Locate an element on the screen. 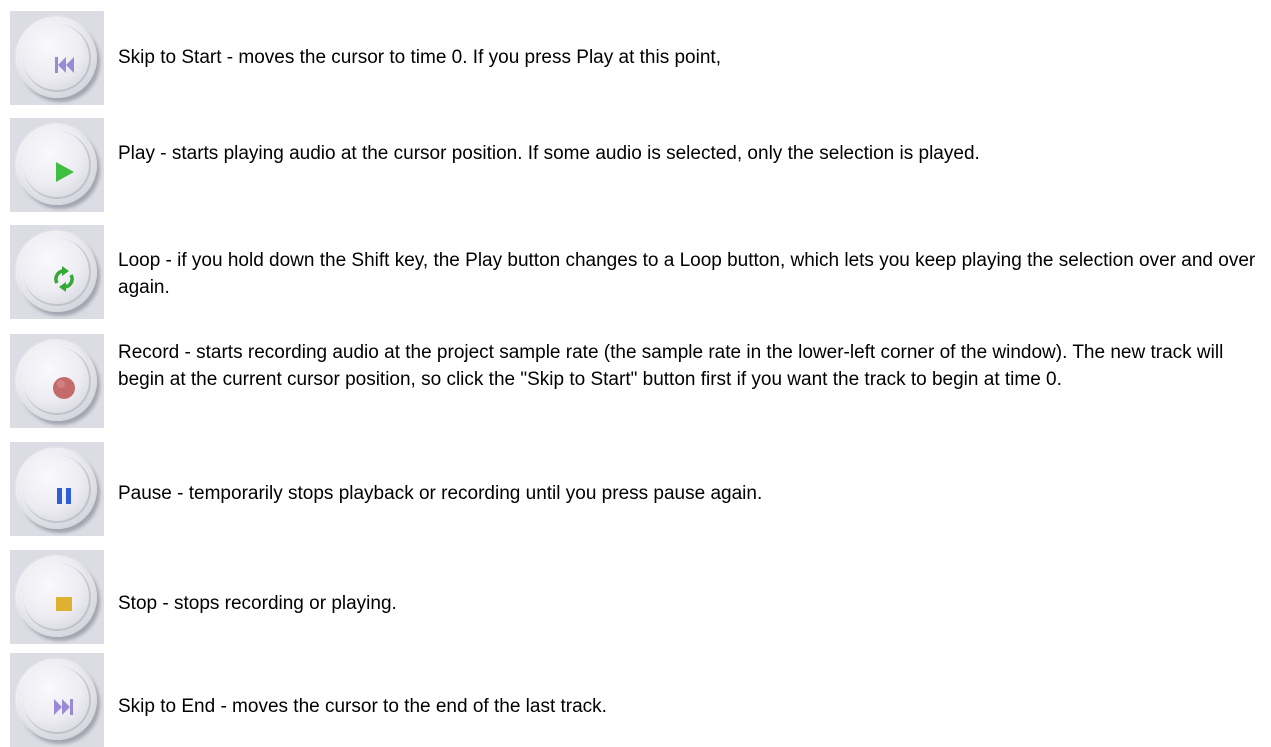  record-button is located at coordinates (57, 381).